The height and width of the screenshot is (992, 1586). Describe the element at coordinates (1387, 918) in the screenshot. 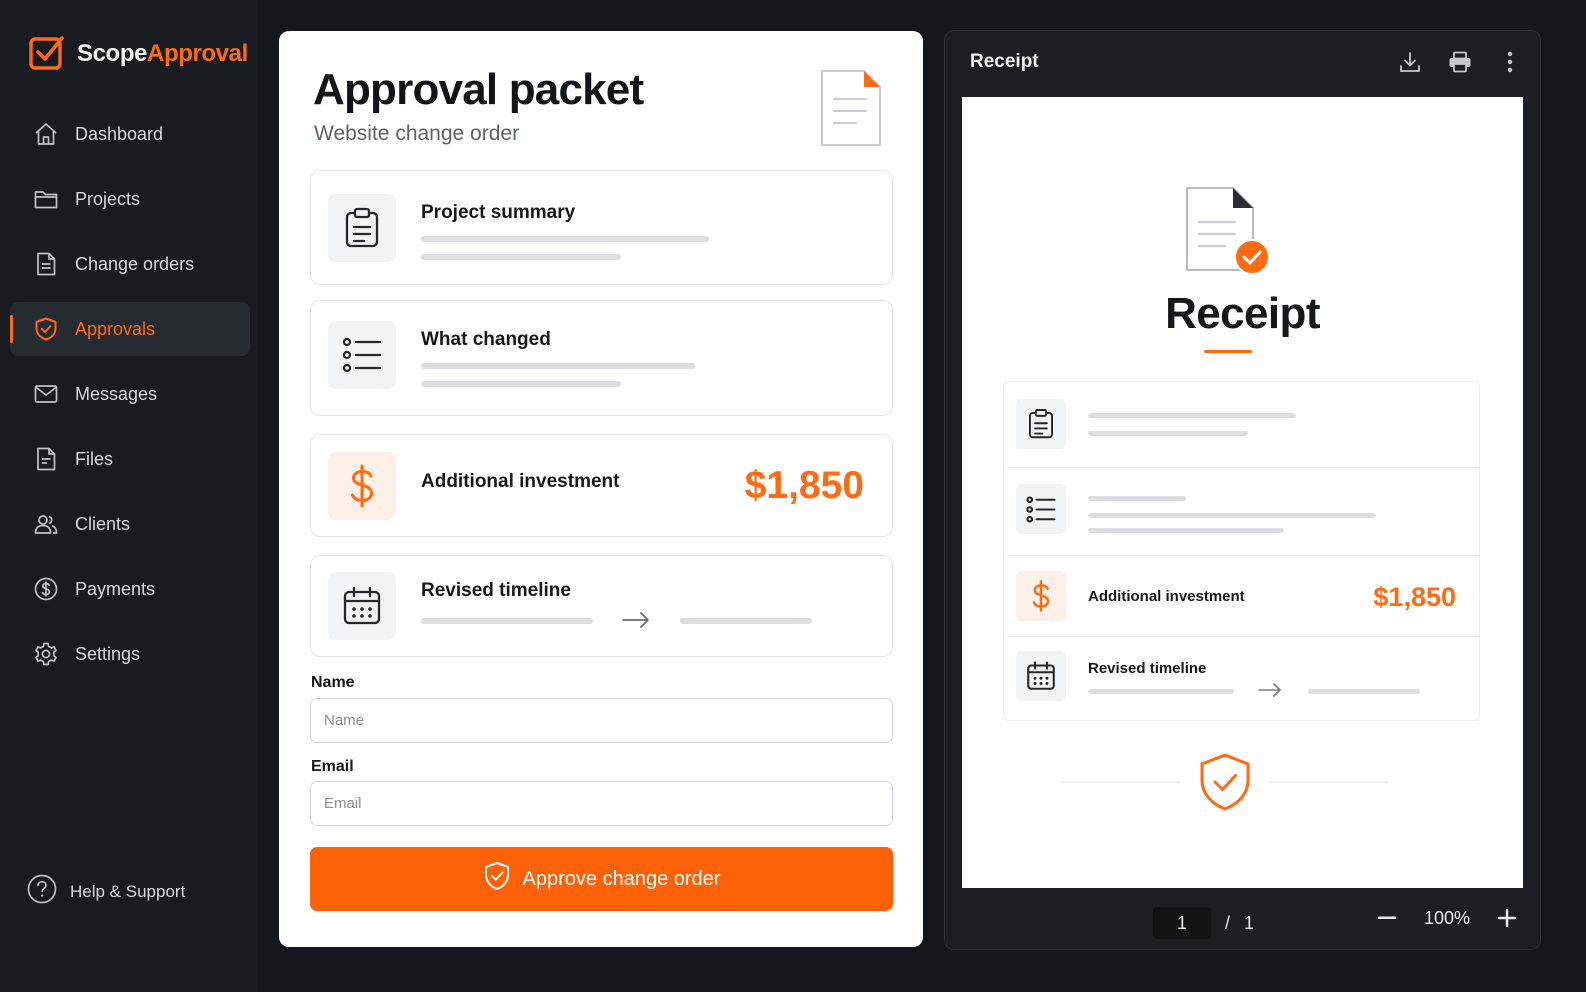

I see `zoom-out-icon` at that location.